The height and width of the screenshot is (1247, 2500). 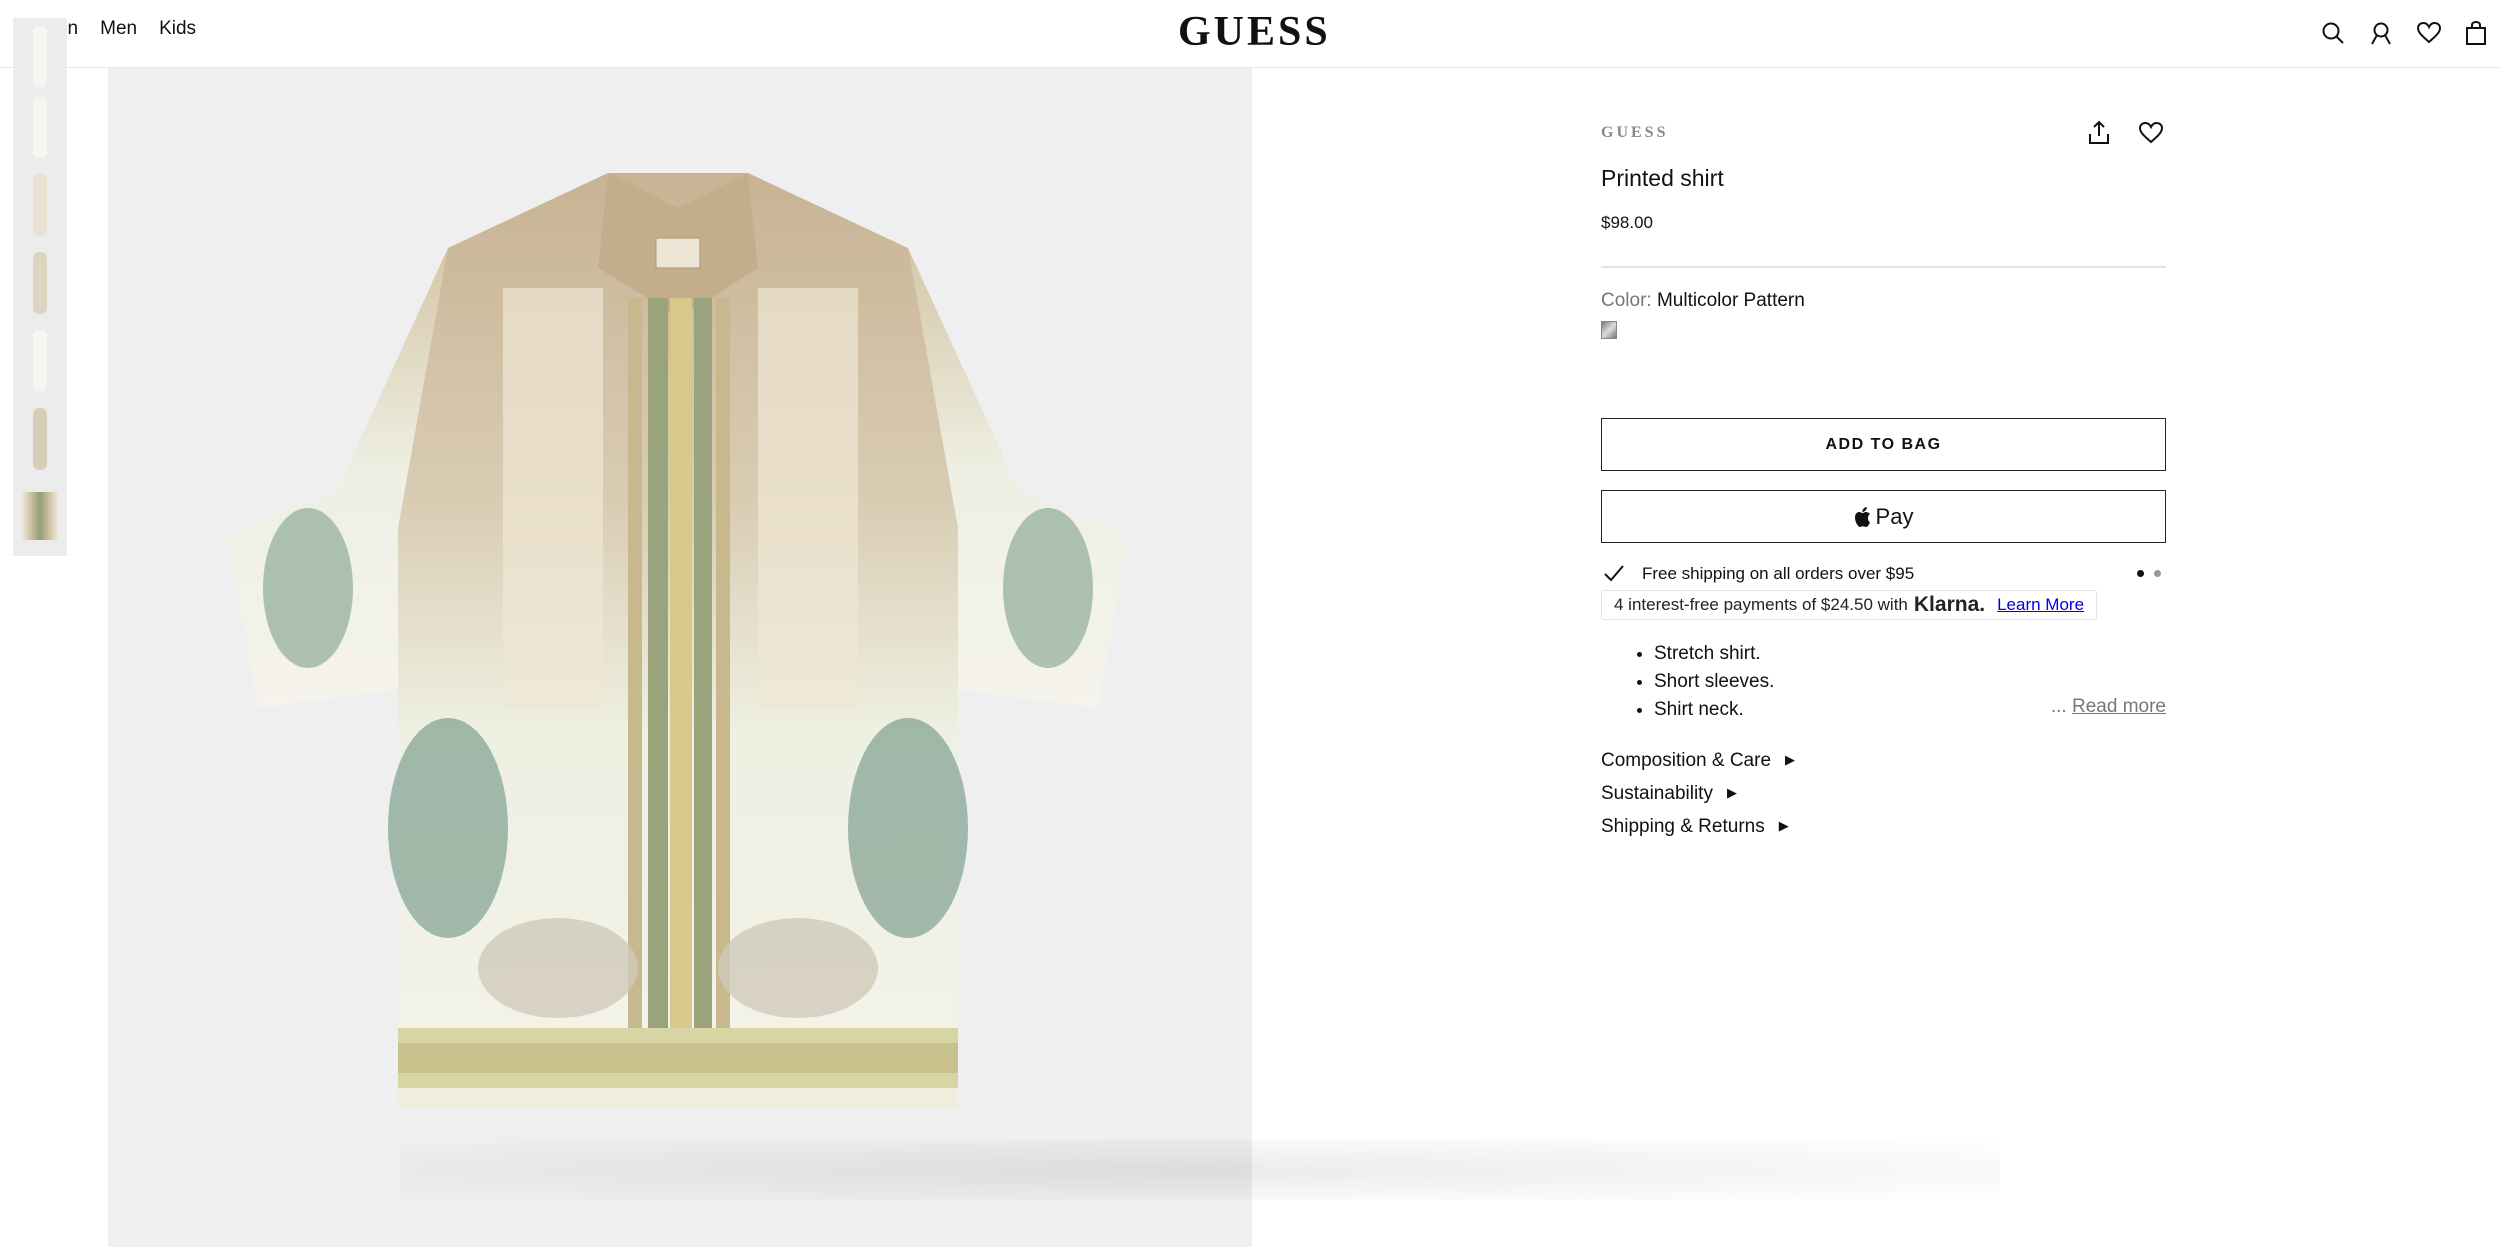 I want to click on carousel-dot-active, so click(x=2140, y=573).